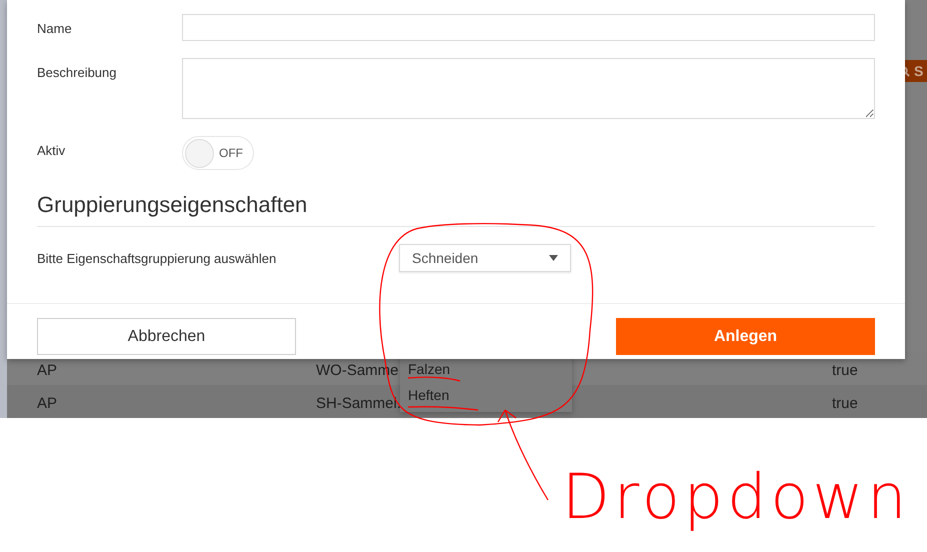 Image resolution: width=927 pixels, height=552 pixels. Describe the element at coordinates (359, 403) in the screenshot. I see `table-cell: SH-Sammel.` at that location.